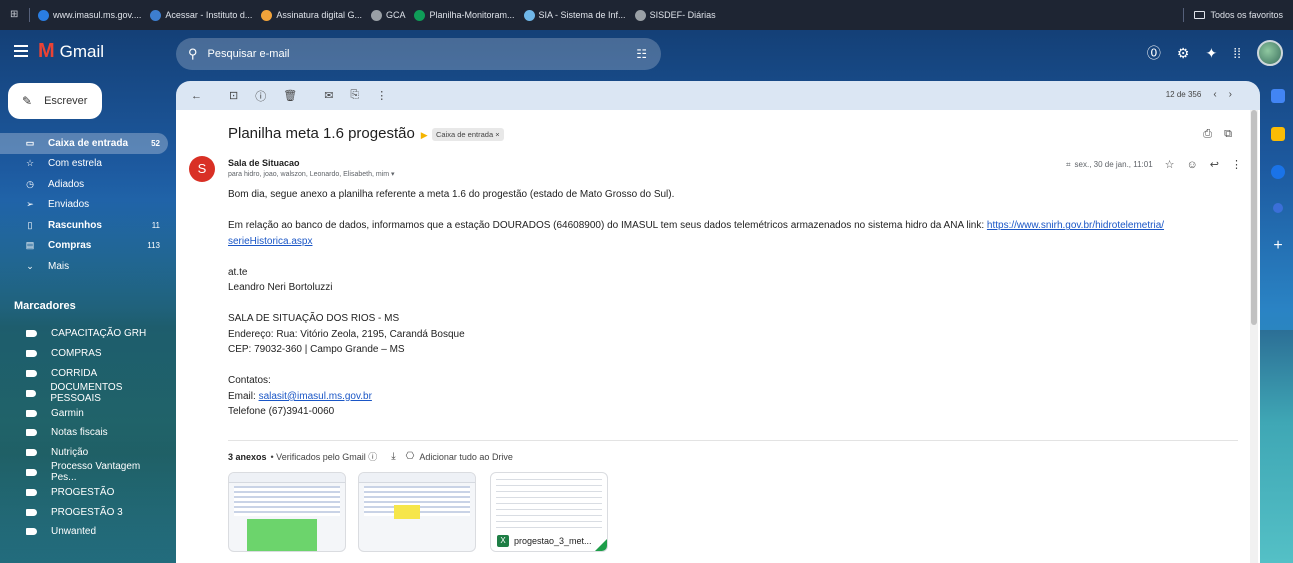 The height and width of the screenshot is (563, 1293). I want to click on sidebar-item-0: ▭ Caixa de entrada 52, so click(84, 143).